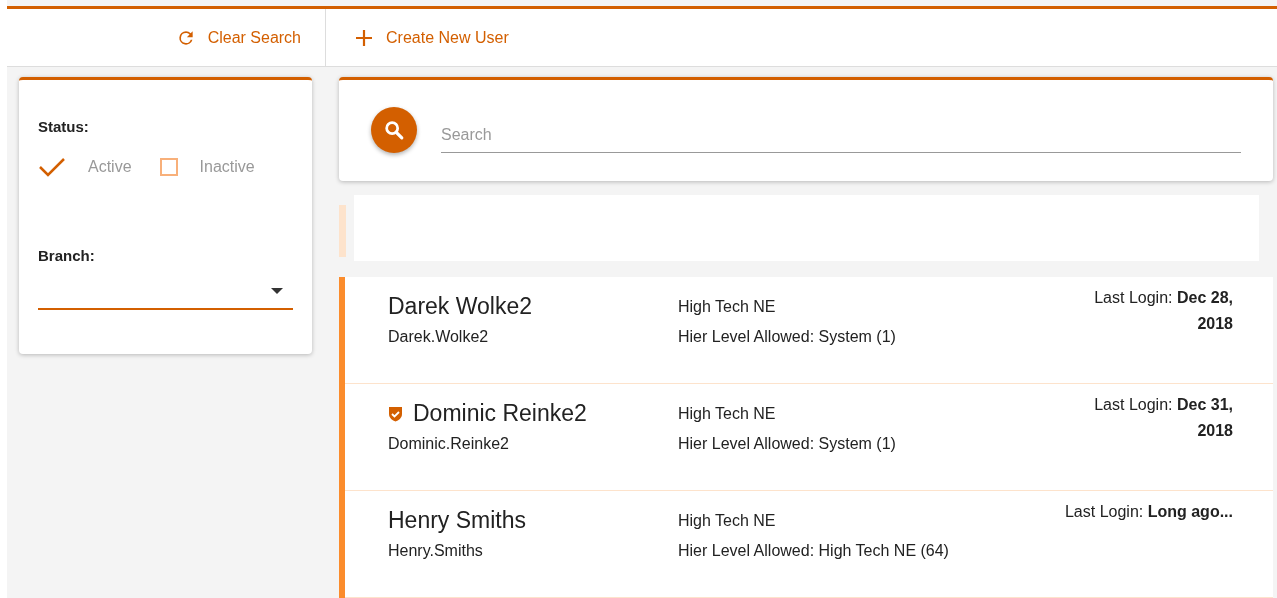 The height and width of the screenshot is (598, 1277). I want to click on user-row: Darek Wolke2 Darek.Wolke2 High Tech NE Hier Level Allowed: System (1) Last Login: Dec 28, 2018, so click(809, 330).